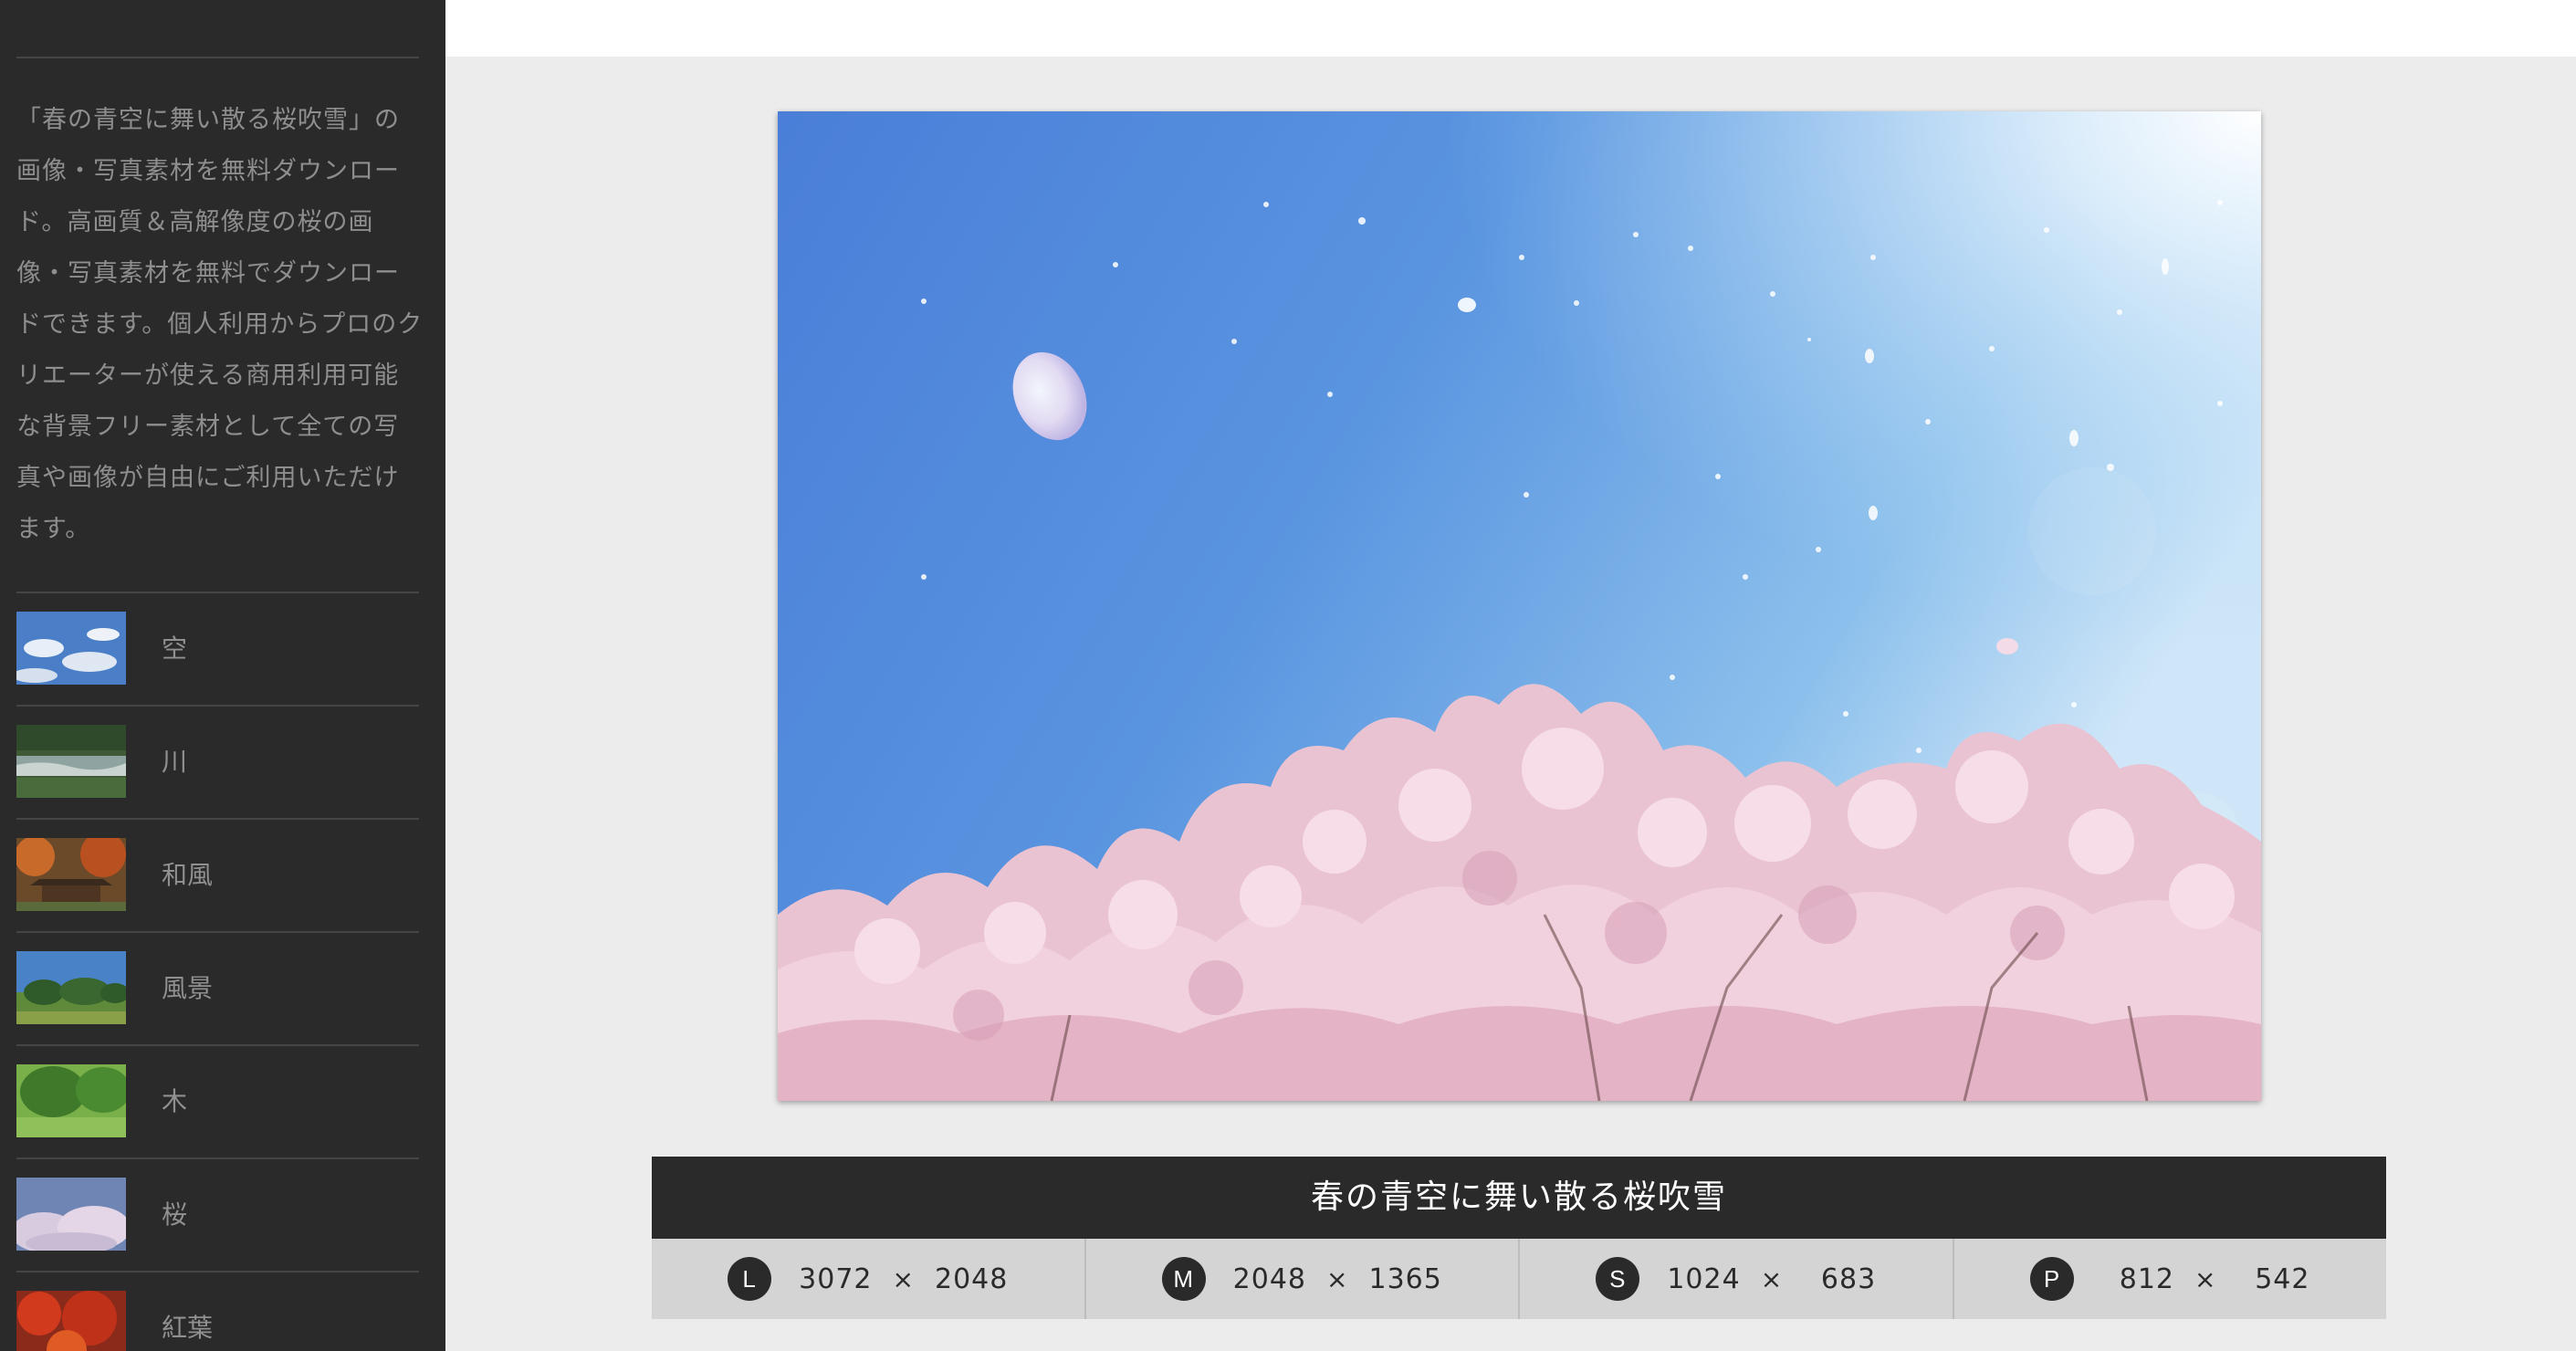 This screenshot has width=2576, height=1351. Describe the element at coordinates (750, 1279) in the screenshot. I see `size-badge-l: L` at that location.